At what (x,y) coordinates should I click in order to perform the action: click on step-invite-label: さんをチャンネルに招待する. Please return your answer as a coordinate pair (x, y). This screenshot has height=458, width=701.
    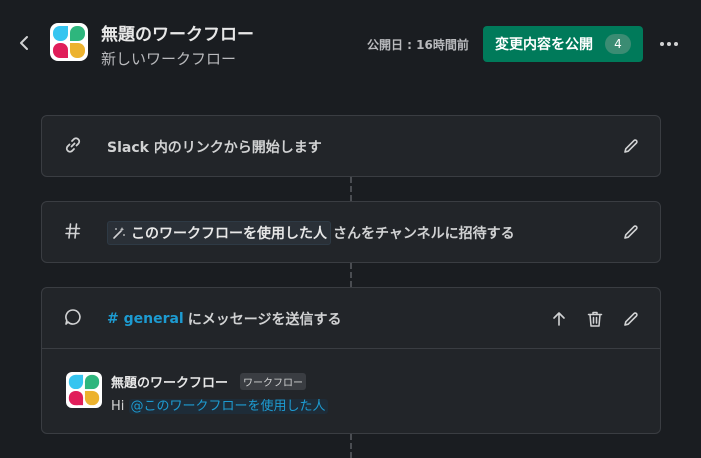
    Looking at the image, I should click on (424, 234).